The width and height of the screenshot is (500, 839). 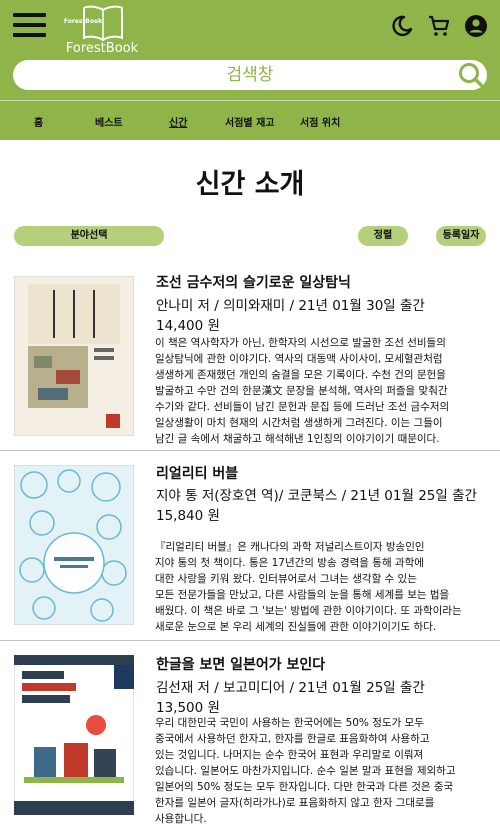 What do you see at coordinates (250, 236) in the screenshot?
I see `filter-row: 분야선택 정렬 등록일자` at bounding box center [250, 236].